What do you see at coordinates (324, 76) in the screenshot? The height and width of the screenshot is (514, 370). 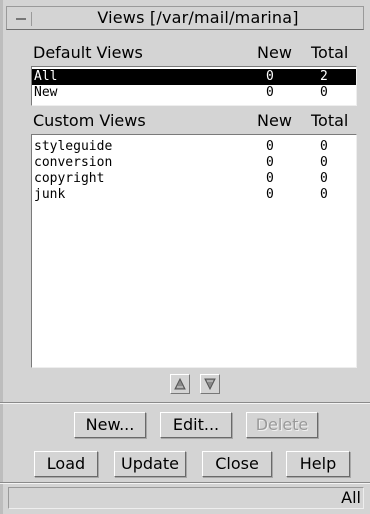 I see `view-total-count: 2` at bounding box center [324, 76].